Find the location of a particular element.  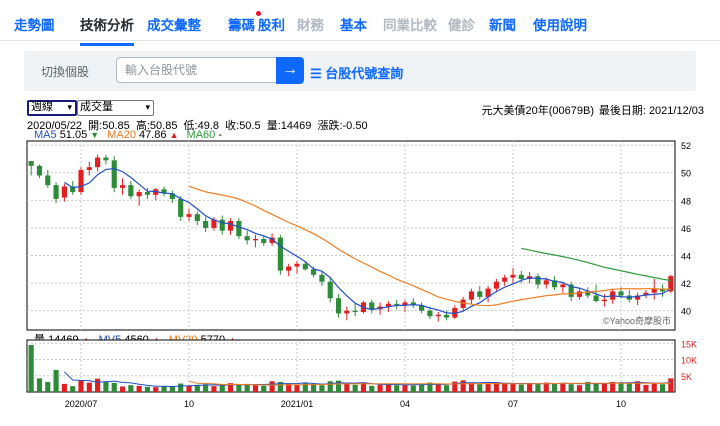

volume-tick-label: 15K is located at coordinates (689, 344).